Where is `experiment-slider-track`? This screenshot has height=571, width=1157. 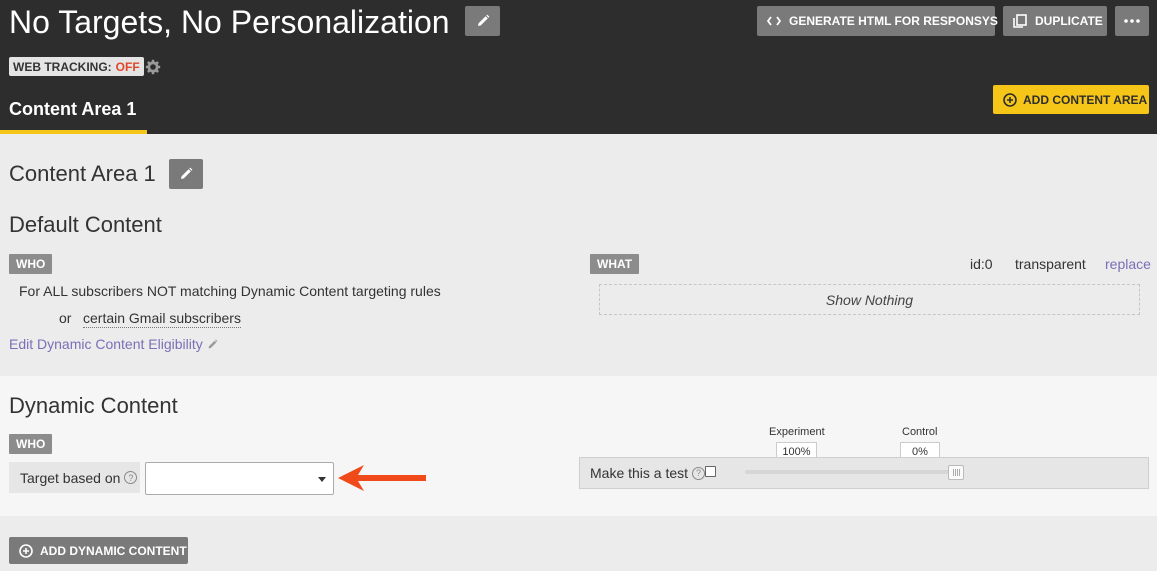 experiment-slider-track is located at coordinates (852, 472).